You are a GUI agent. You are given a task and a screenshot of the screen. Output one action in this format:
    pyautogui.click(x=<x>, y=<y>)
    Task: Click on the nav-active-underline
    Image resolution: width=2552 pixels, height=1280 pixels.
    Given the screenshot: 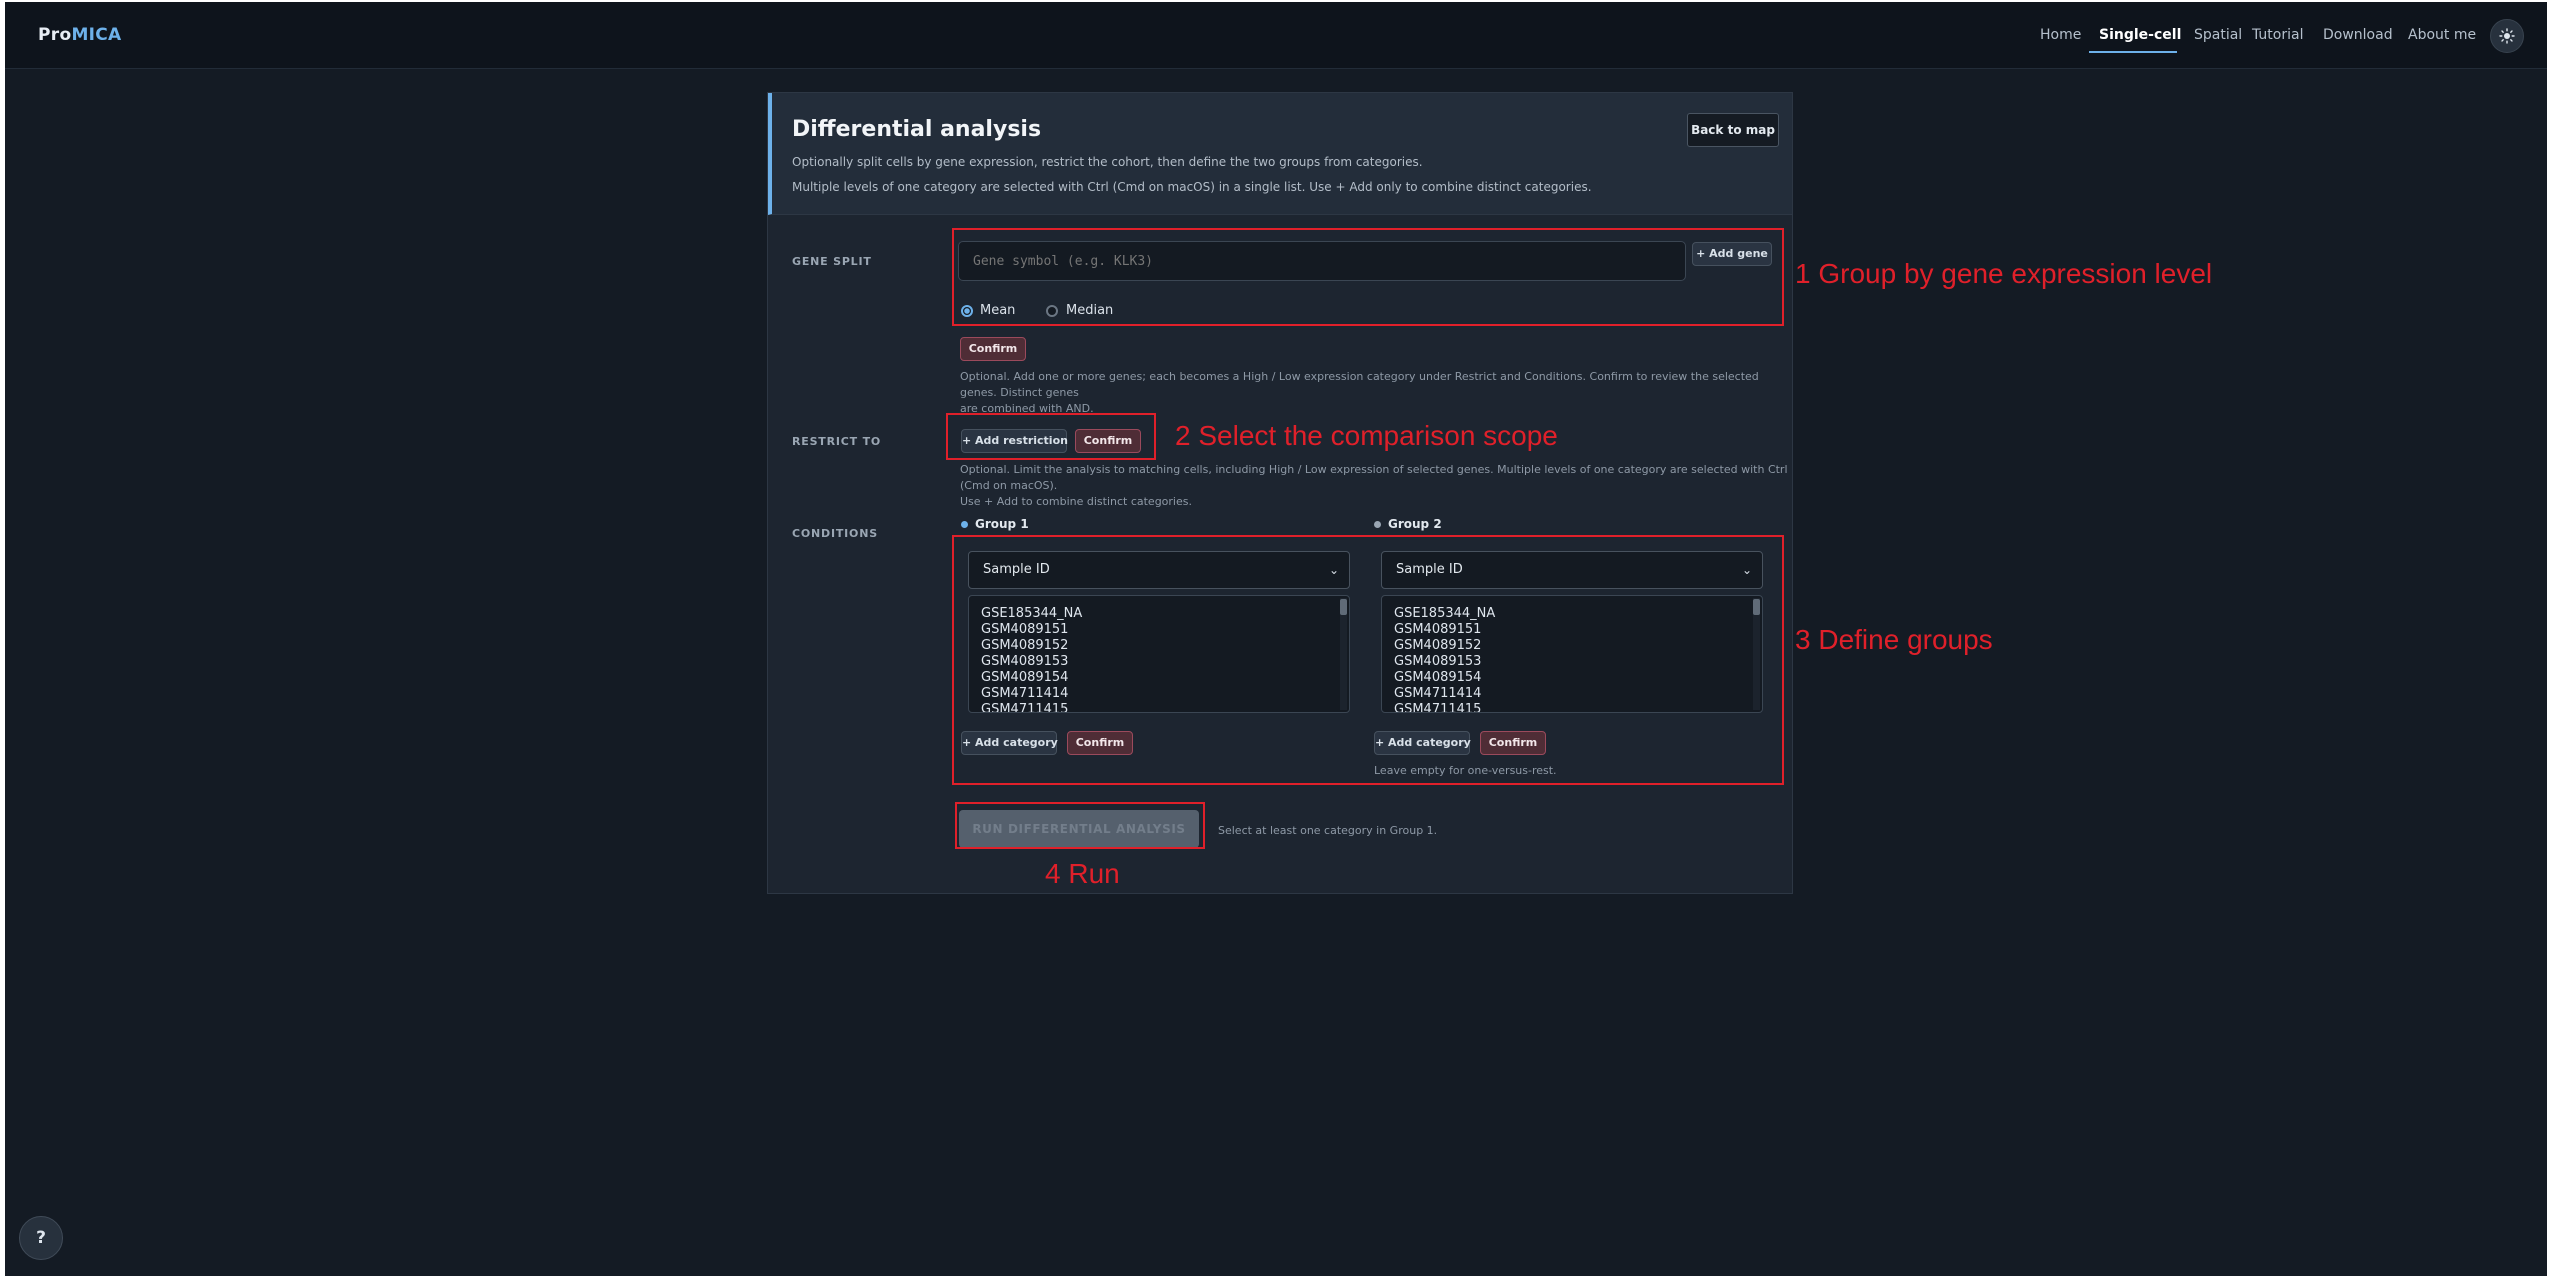 What is the action you would take?
    pyautogui.click(x=2133, y=52)
    